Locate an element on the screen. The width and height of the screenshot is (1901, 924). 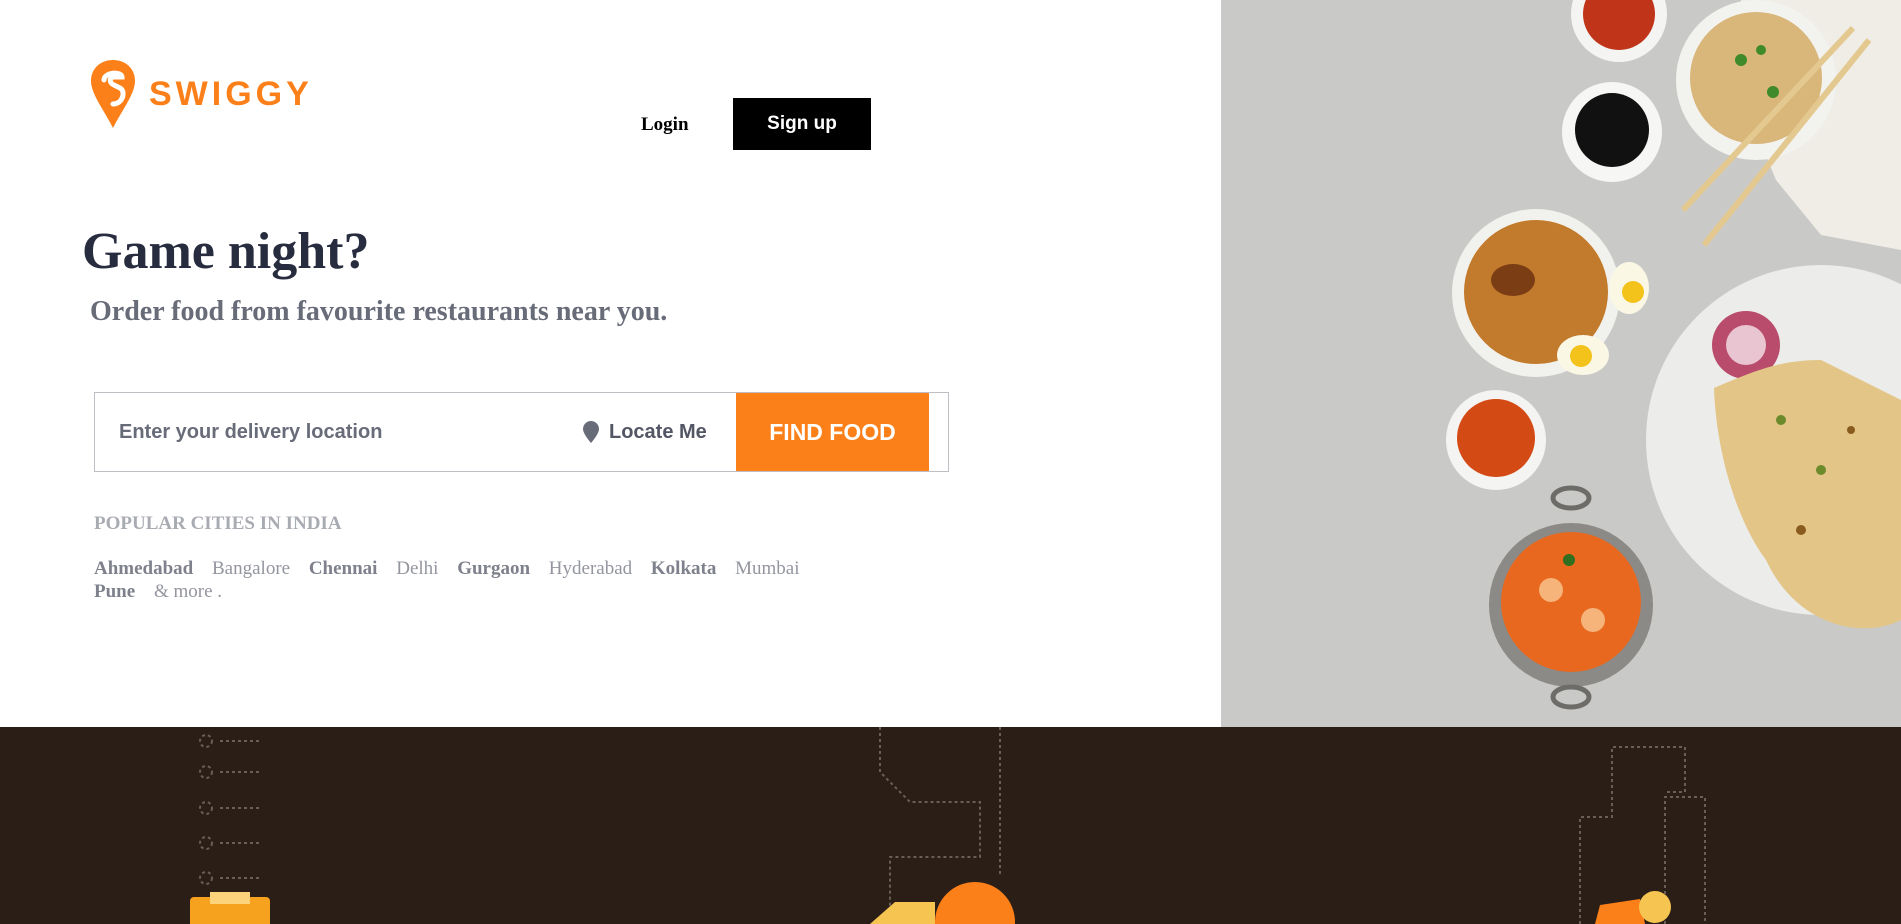
locate-me-button: Locate Me is located at coordinates (645, 432).